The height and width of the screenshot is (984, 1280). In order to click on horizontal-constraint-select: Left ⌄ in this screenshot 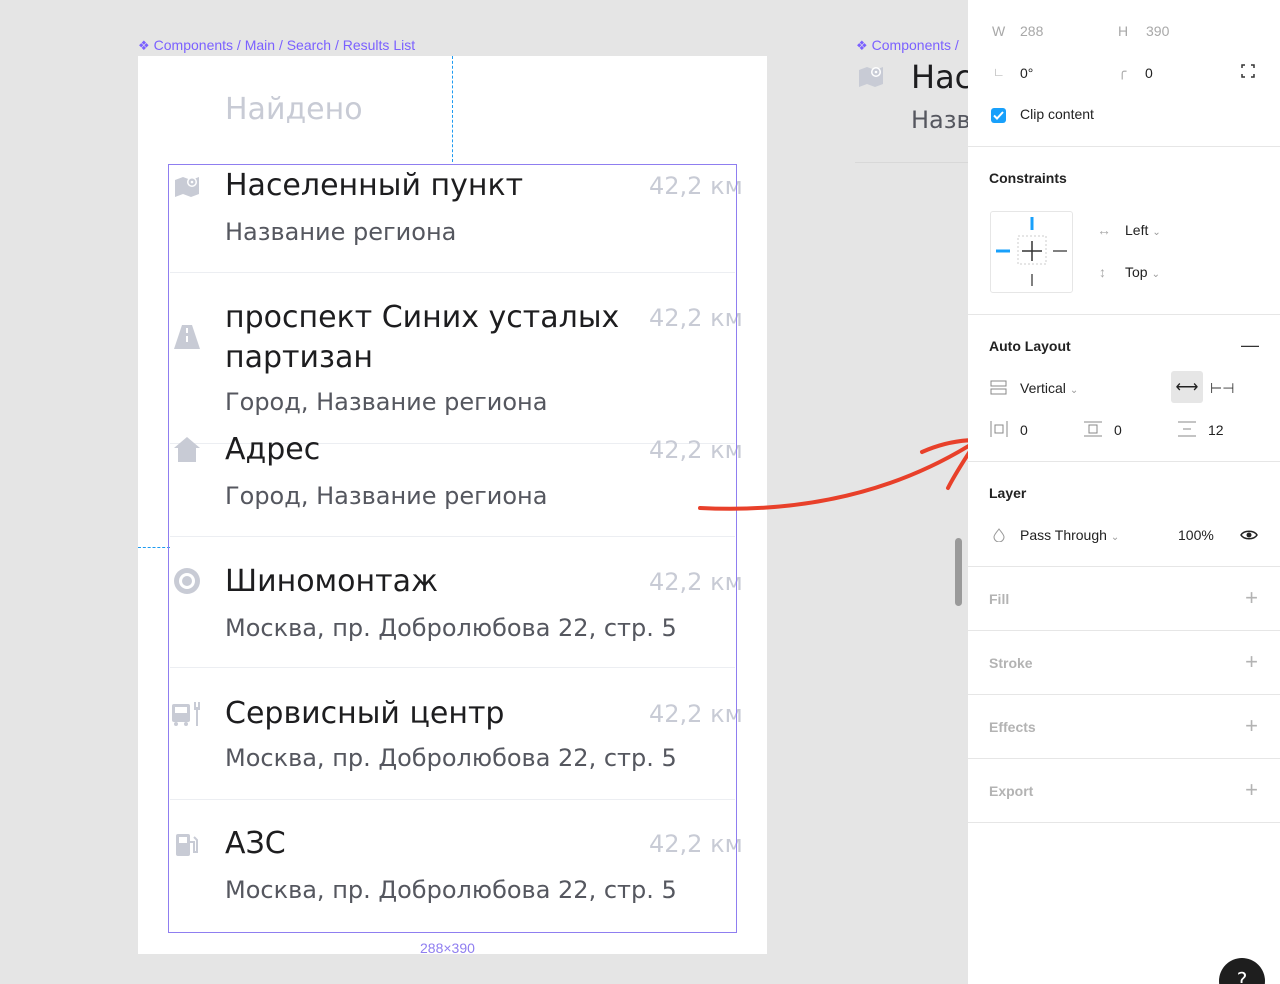, I will do `click(1143, 230)`.